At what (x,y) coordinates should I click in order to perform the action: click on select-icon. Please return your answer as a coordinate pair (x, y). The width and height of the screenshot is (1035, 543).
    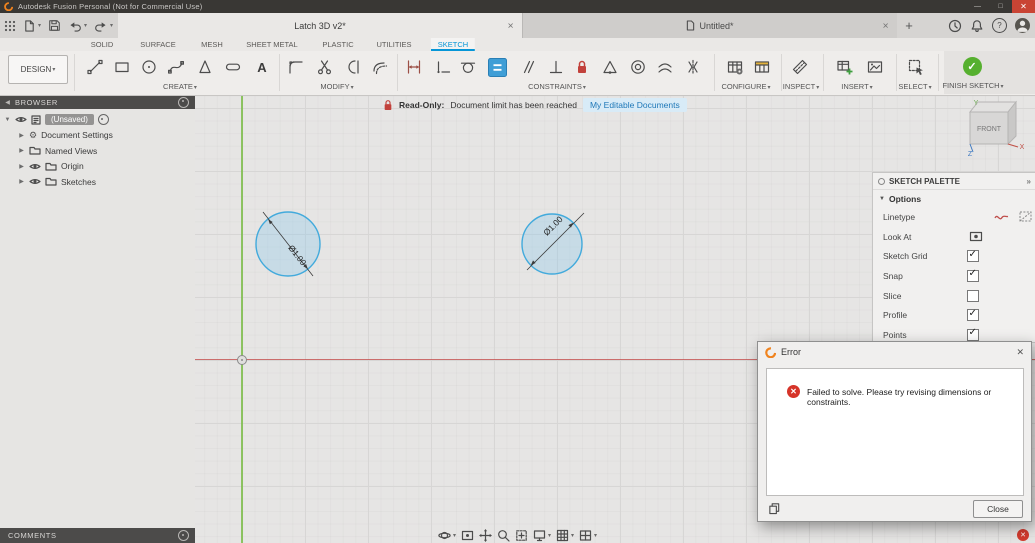
    Looking at the image, I should click on (916, 67).